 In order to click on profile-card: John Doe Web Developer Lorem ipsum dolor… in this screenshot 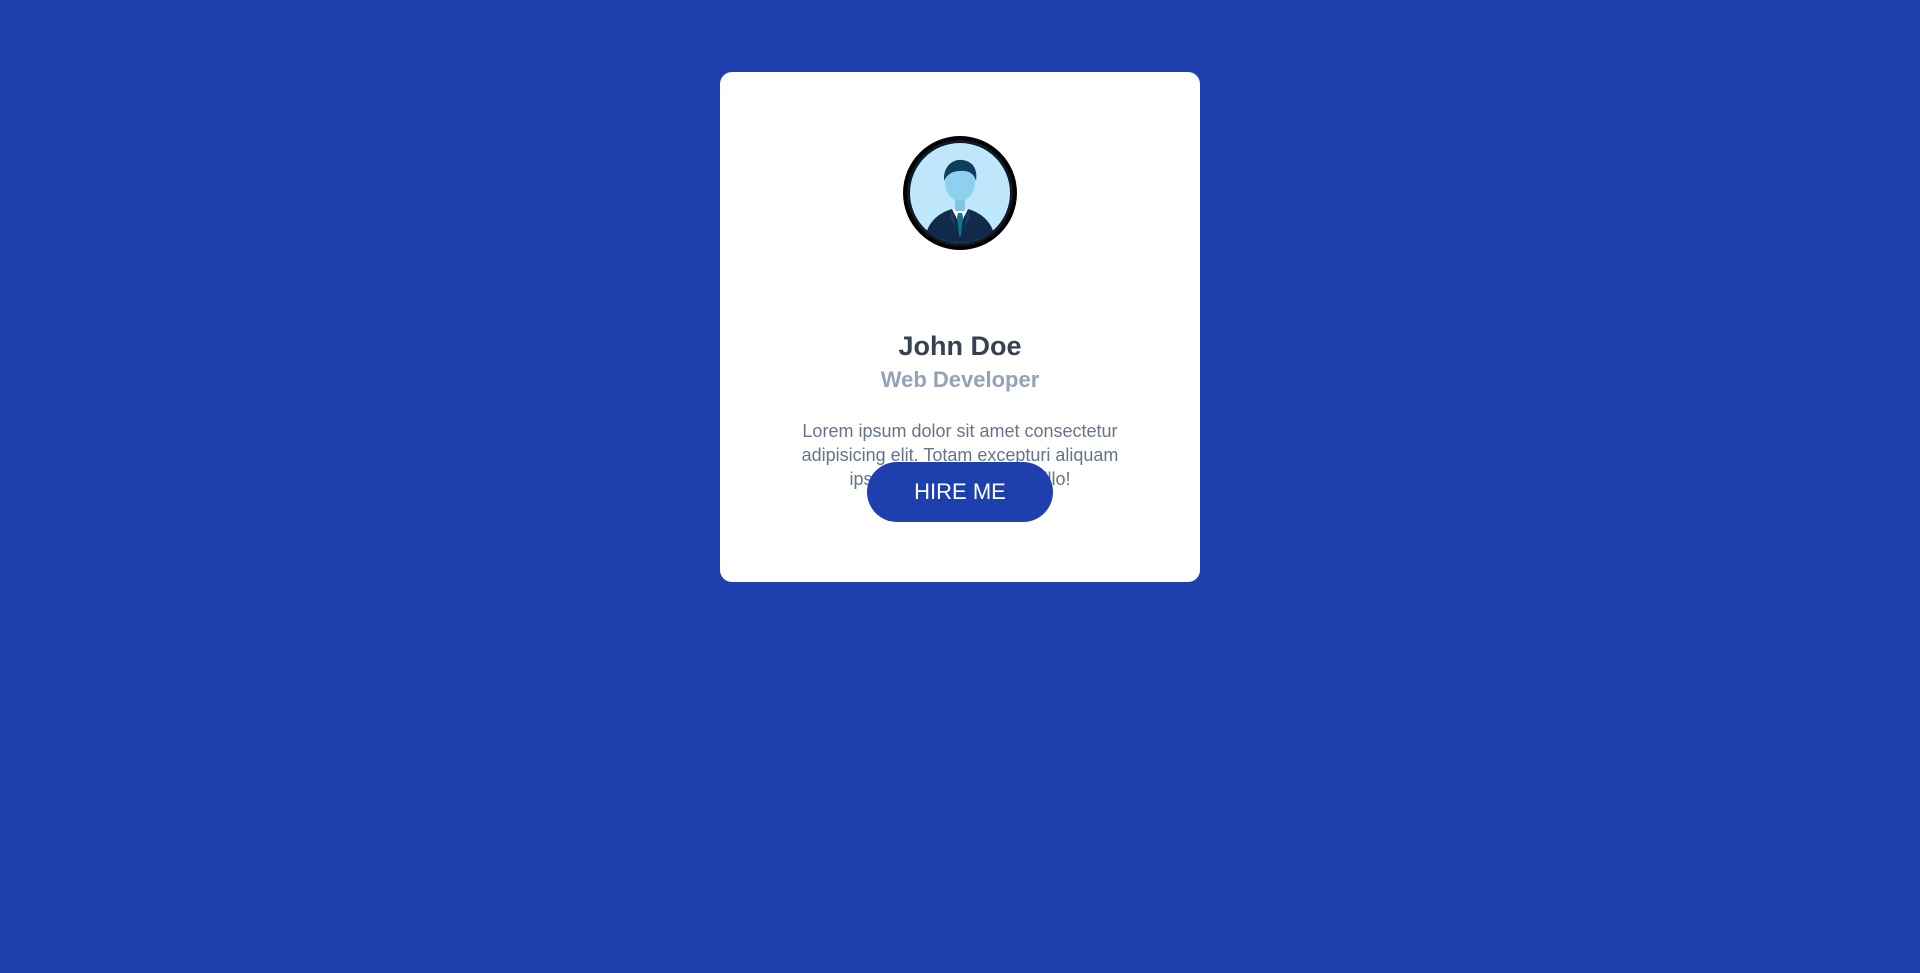, I will do `click(960, 327)`.